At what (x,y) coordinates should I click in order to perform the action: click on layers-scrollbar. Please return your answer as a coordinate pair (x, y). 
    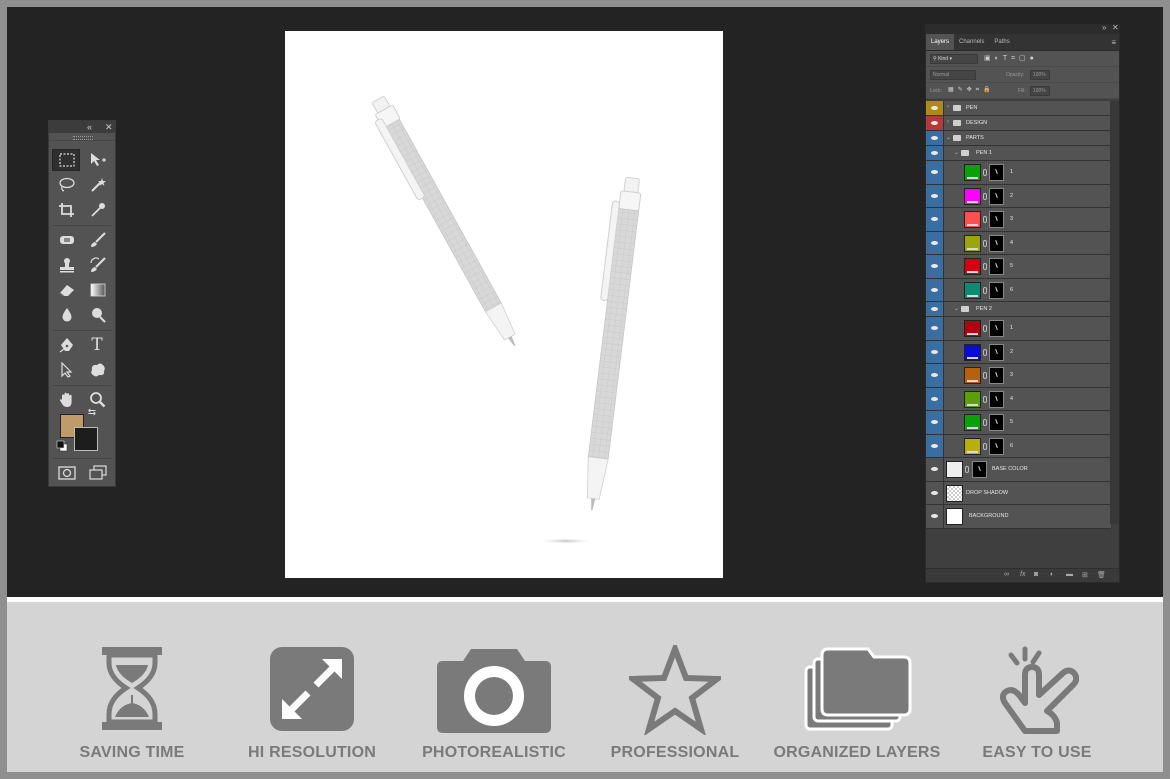
    Looking at the image, I should click on (1114, 312).